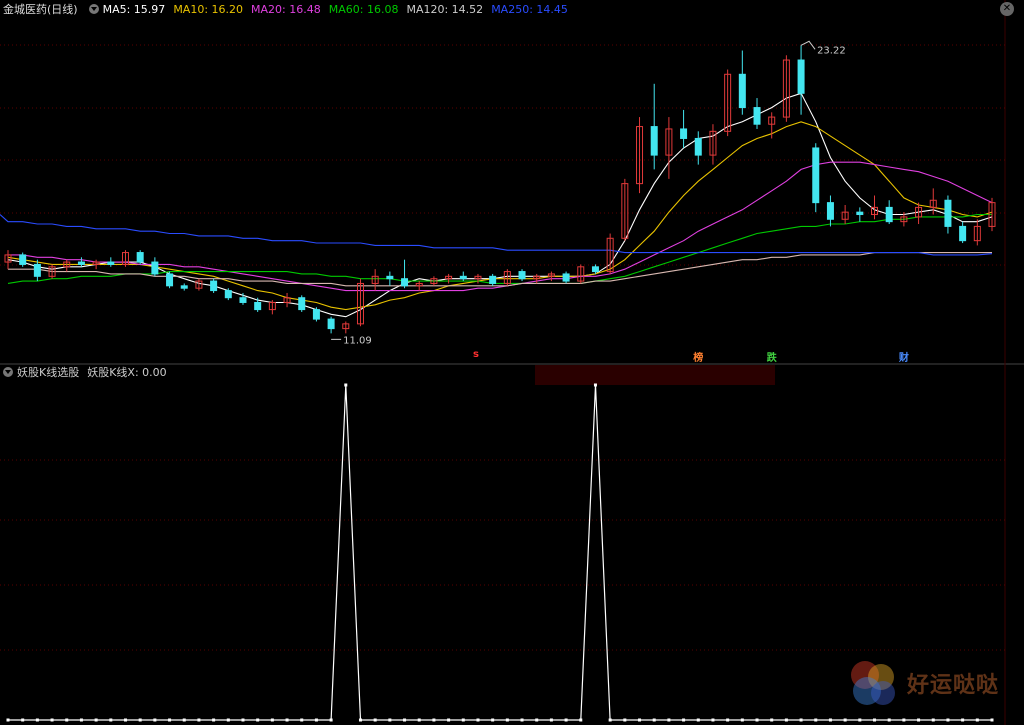  Describe the element at coordinates (529, 9) in the screenshot. I see `ma250-label: MA250: 14.45` at that location.